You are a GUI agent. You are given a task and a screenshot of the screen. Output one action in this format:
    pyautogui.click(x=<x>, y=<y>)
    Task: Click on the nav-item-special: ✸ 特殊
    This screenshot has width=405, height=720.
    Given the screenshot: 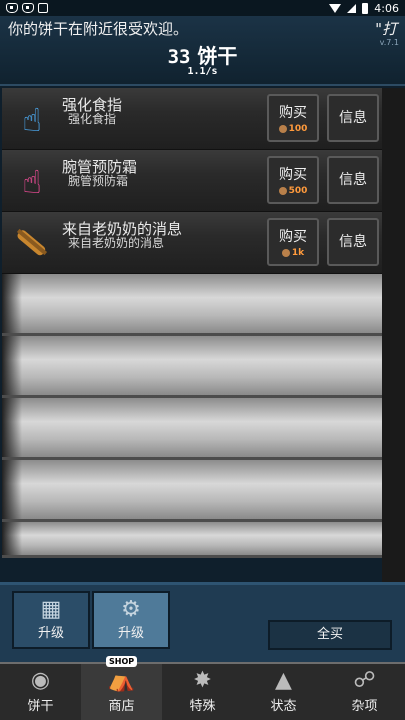 What is the action you would take?
    pyautogui.click(x=202, y=692)
    